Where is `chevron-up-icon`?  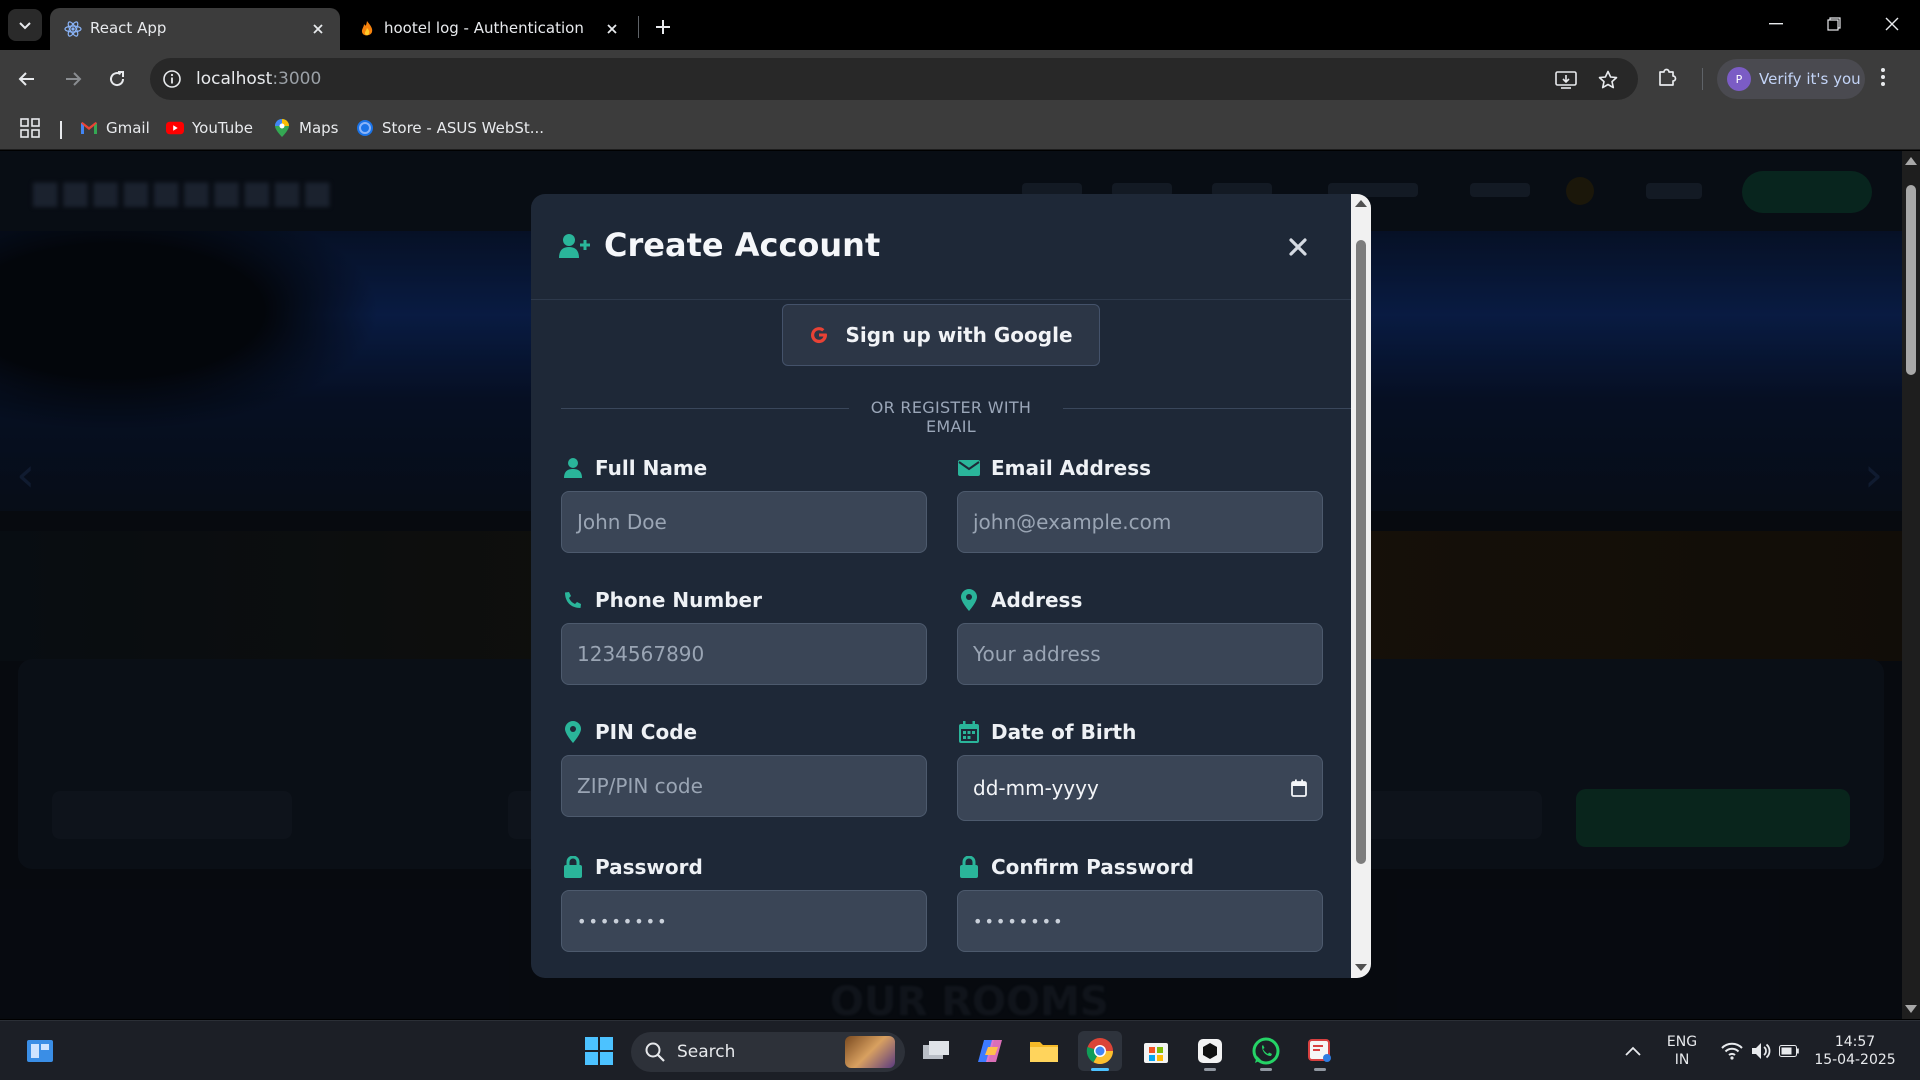
chevron-up-icon is located at coordinates (1633, 1051).